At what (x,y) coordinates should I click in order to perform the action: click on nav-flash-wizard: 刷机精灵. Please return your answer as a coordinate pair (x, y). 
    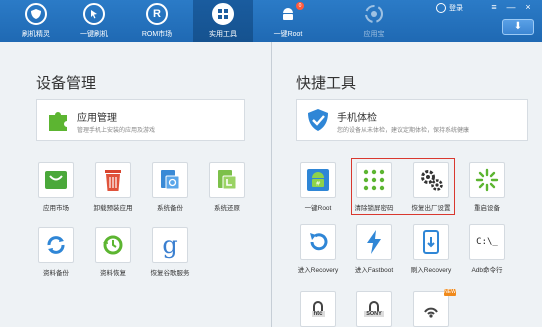
    Looking at the image, I should click on (36, 21).